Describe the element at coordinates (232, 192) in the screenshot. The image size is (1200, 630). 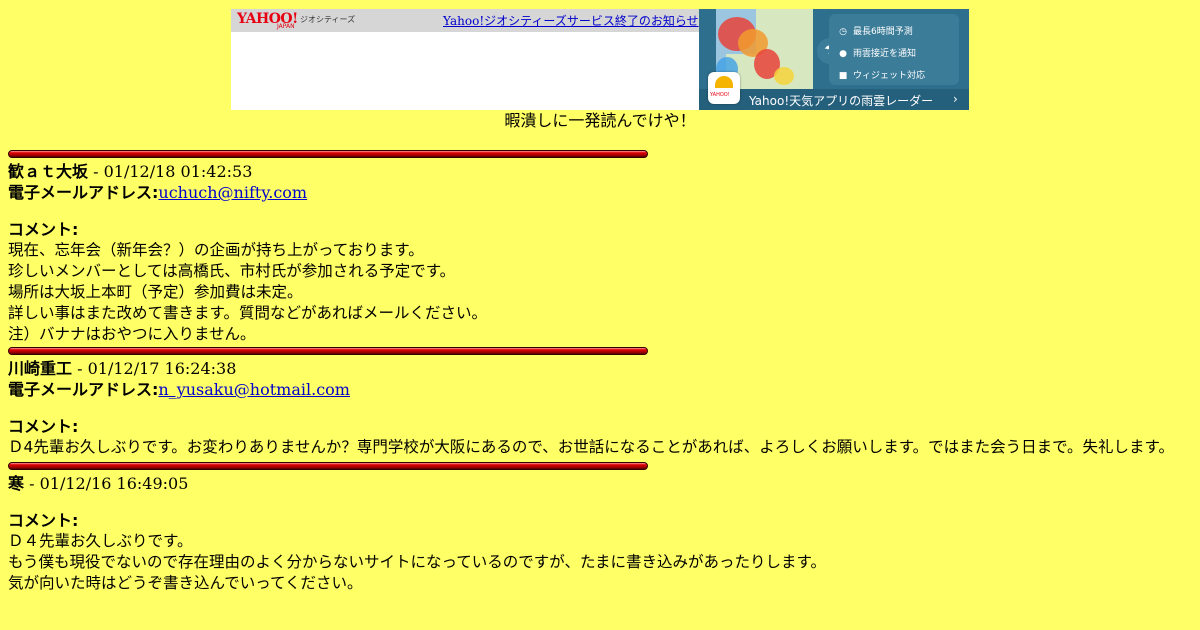
I see `email-link: uchuch@nifty.com` at that location.